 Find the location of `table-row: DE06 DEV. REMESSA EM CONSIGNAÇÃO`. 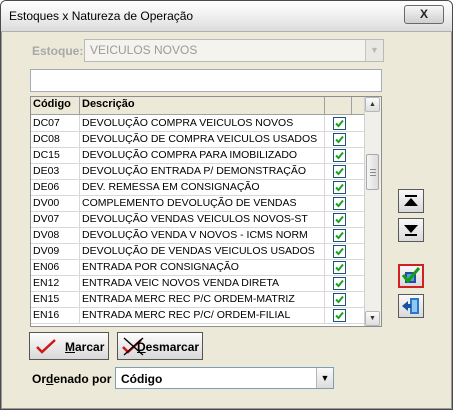

table-row: DE06 DEV. REMESSA EM CONSIGNAÇÃO is located at coordinates (197, 187).